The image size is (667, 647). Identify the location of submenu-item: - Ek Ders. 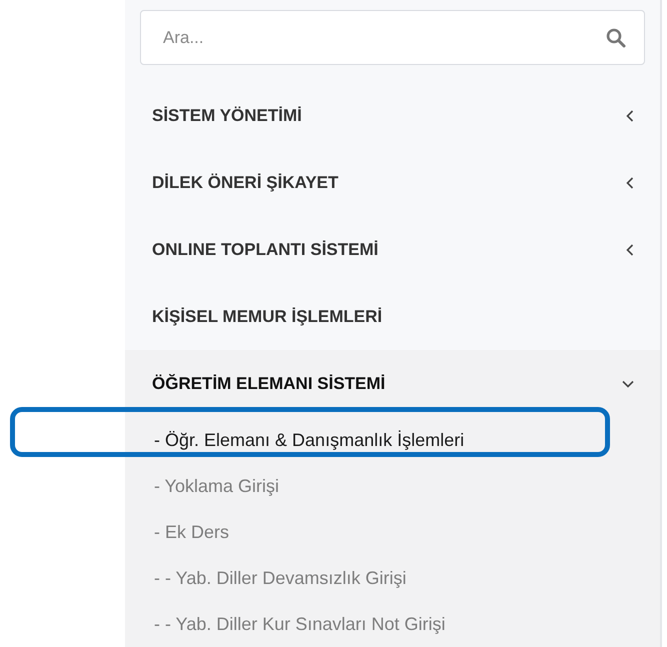
(192, 532).